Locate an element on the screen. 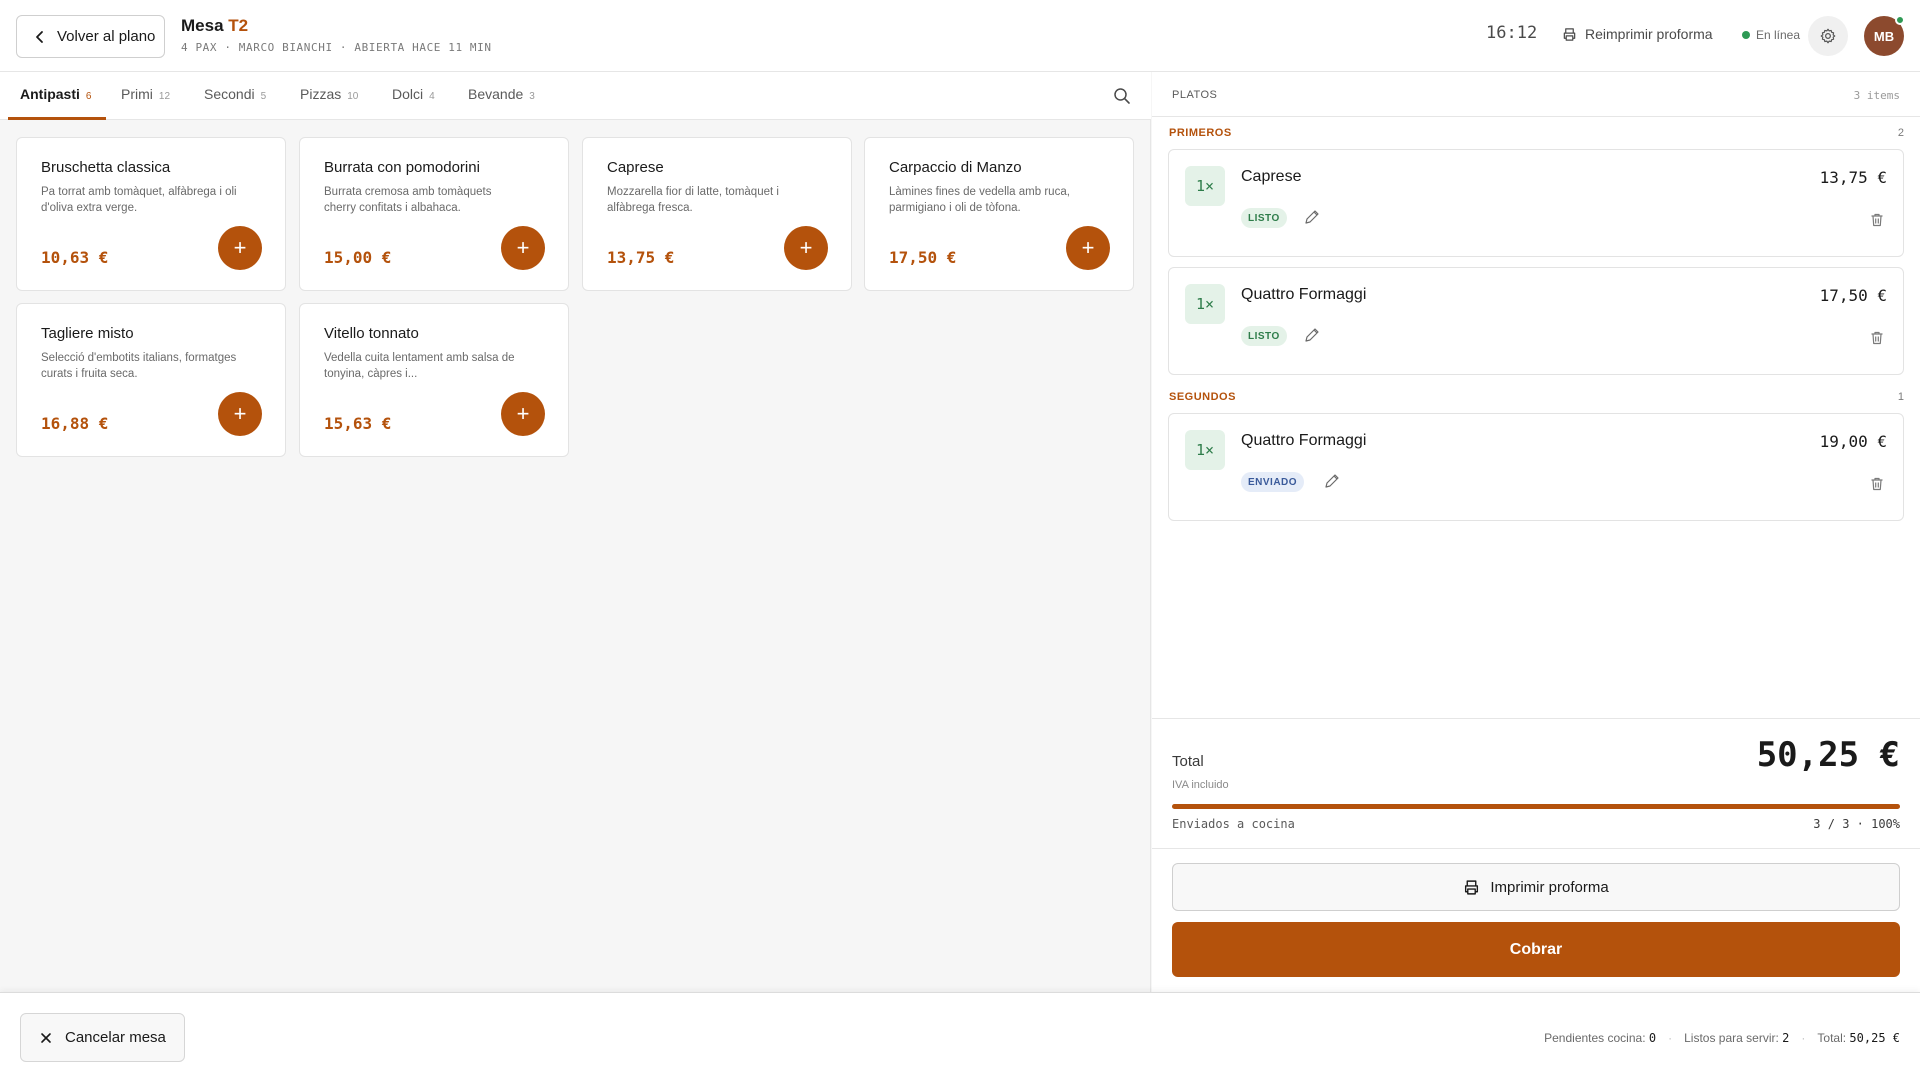 Image resolution: width=1920 pixels, height=1080 pixels. back-to-floor-button: Volver al plano is located at coordinates (90, 36).